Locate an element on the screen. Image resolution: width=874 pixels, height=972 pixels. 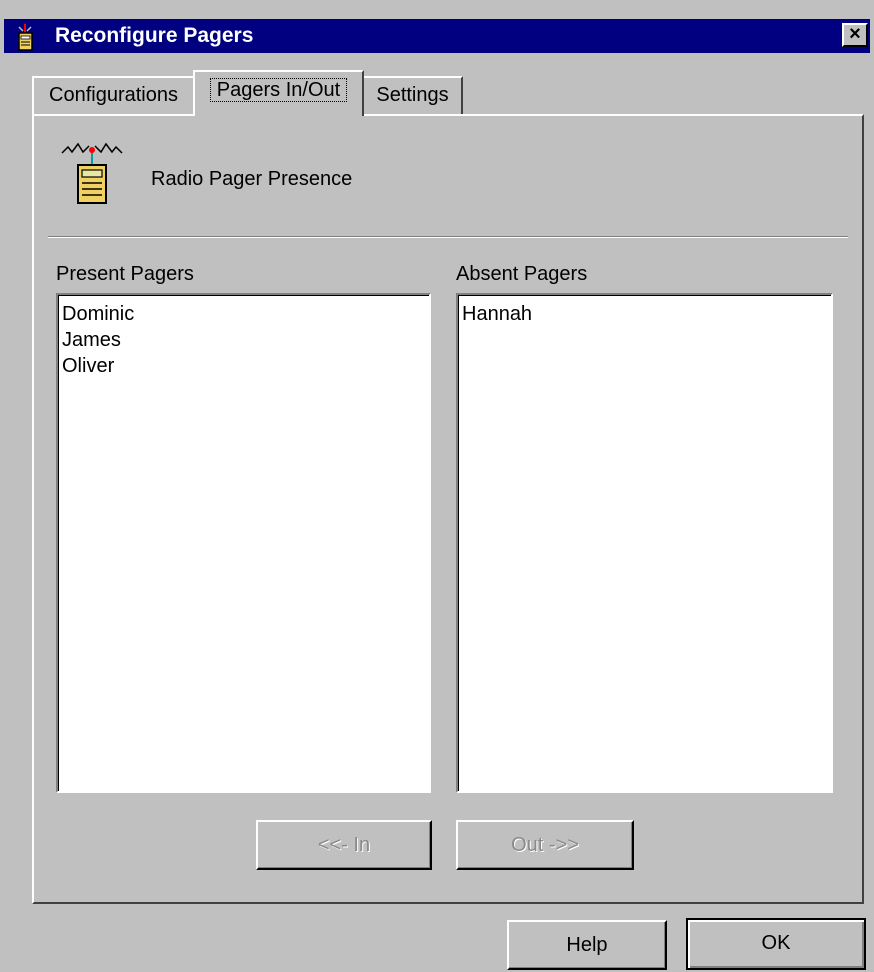
tab-configurations-label: Configurations is located at coordinates (113, 95).